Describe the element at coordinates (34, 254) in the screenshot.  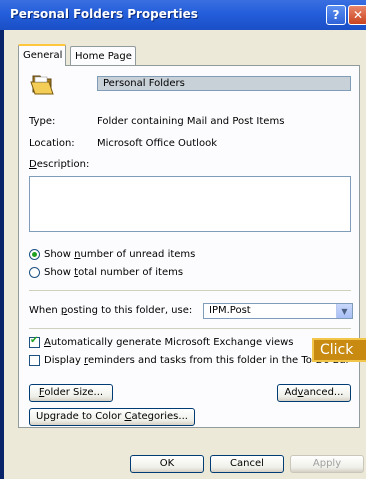
I see `show-unread-radio` at that location.